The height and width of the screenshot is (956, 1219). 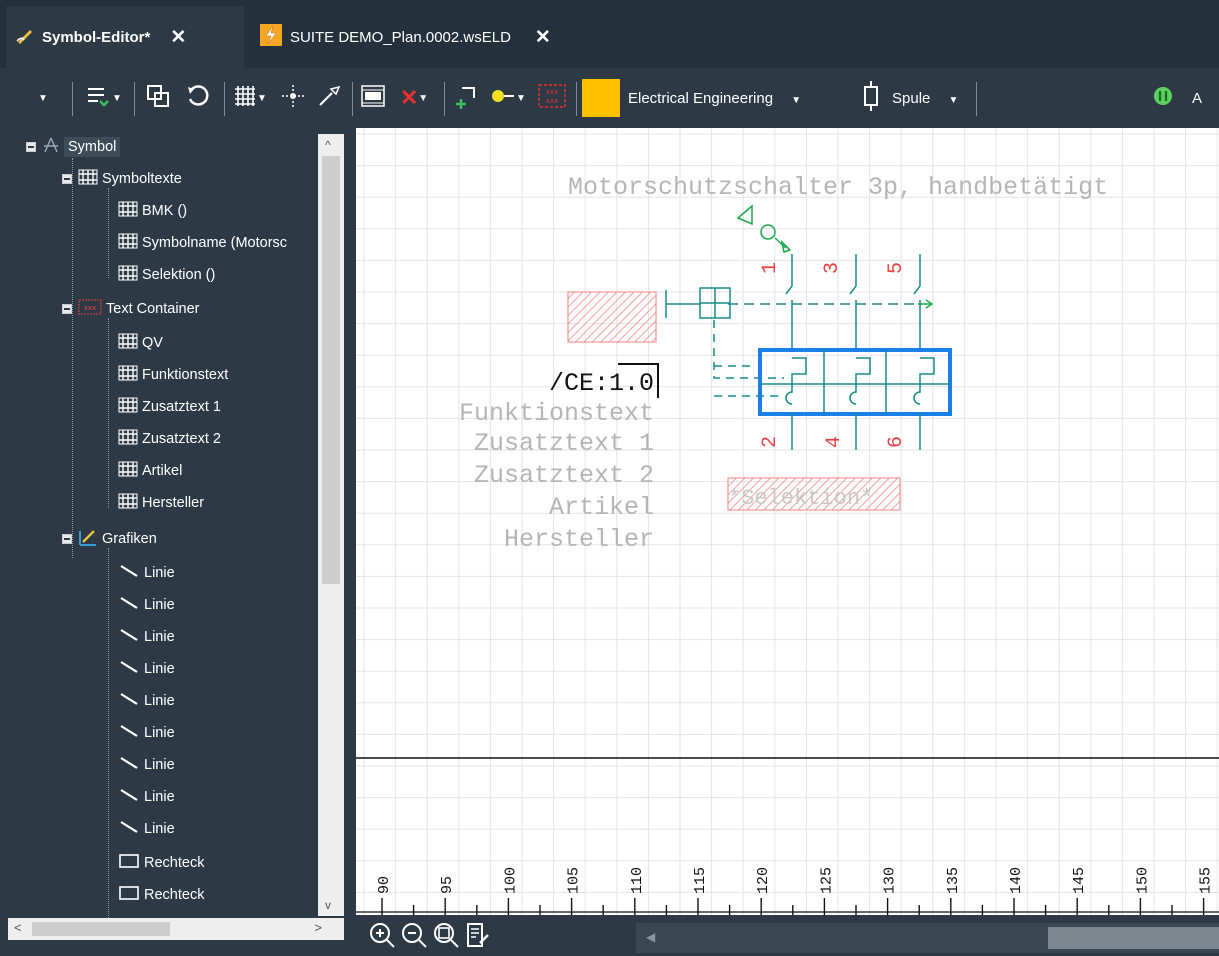 I want to click on terminal-label: 5, so click(x=896, y=268).